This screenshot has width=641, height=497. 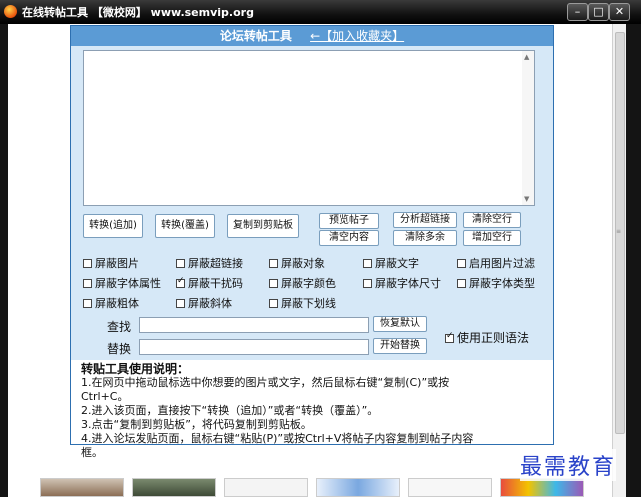 What do you see at coordinates (402, 283) in the screenshot?
I see `option-block-font-size: 屏蔽字体尺寸` at bounding box center [402, 283].